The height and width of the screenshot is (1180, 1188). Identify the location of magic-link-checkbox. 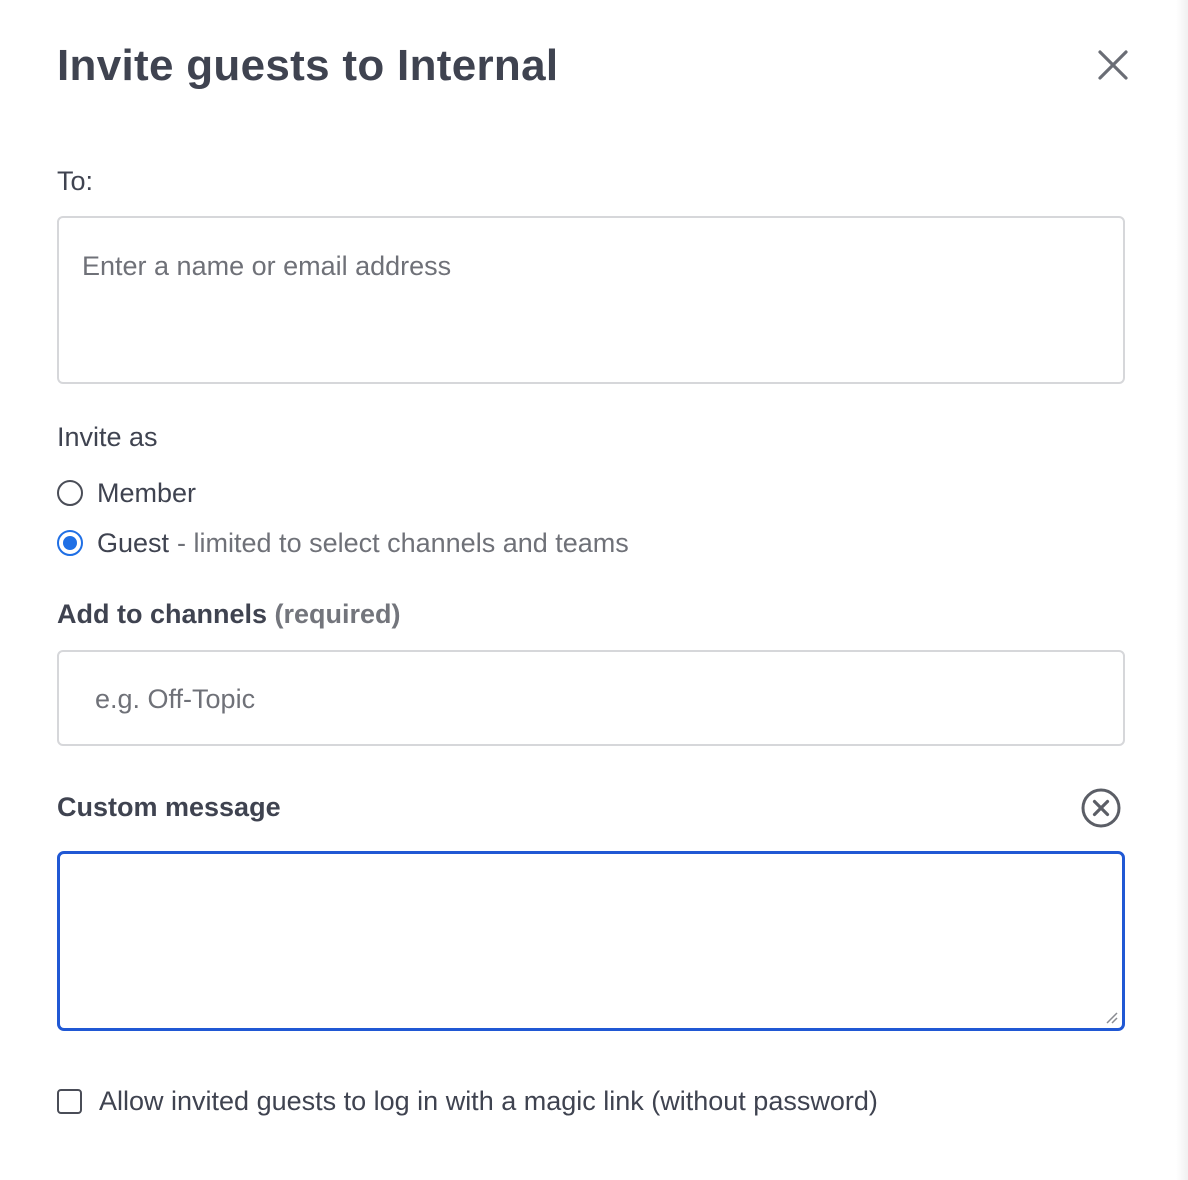
(69, 1101).